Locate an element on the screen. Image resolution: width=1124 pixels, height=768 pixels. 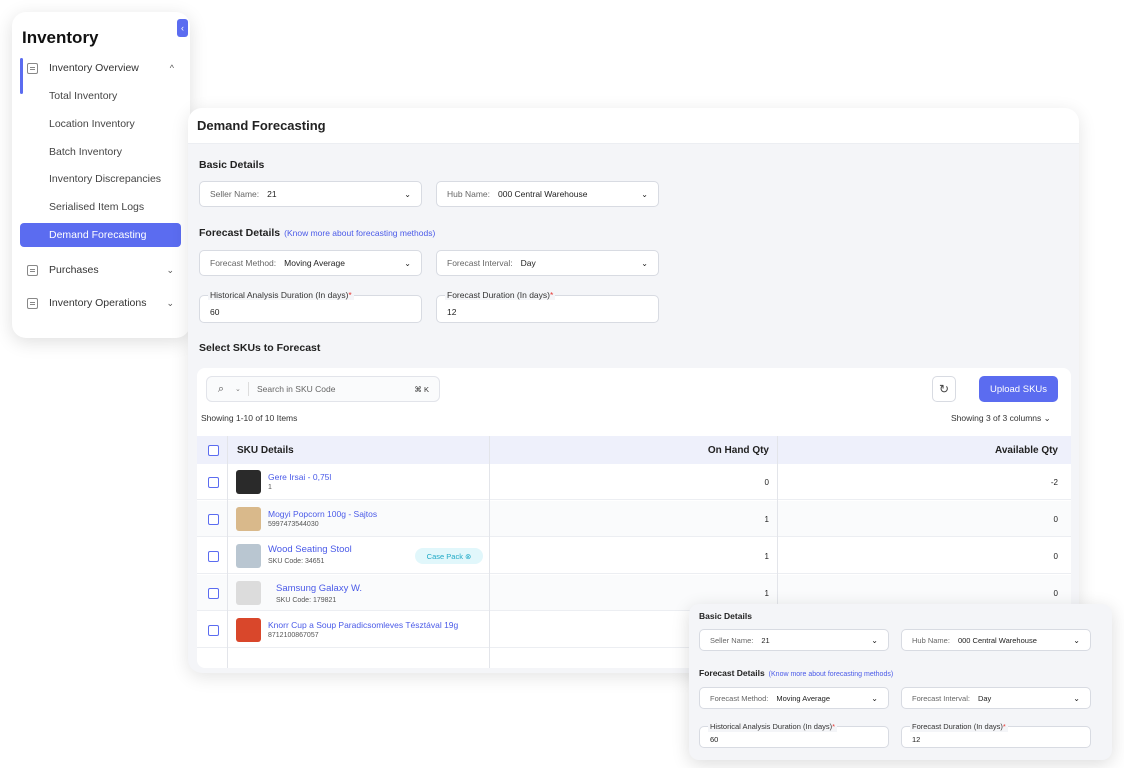
sidebar-item-serialised-item-logs: Serialised Item Logs is located at coordinates (96, 207).